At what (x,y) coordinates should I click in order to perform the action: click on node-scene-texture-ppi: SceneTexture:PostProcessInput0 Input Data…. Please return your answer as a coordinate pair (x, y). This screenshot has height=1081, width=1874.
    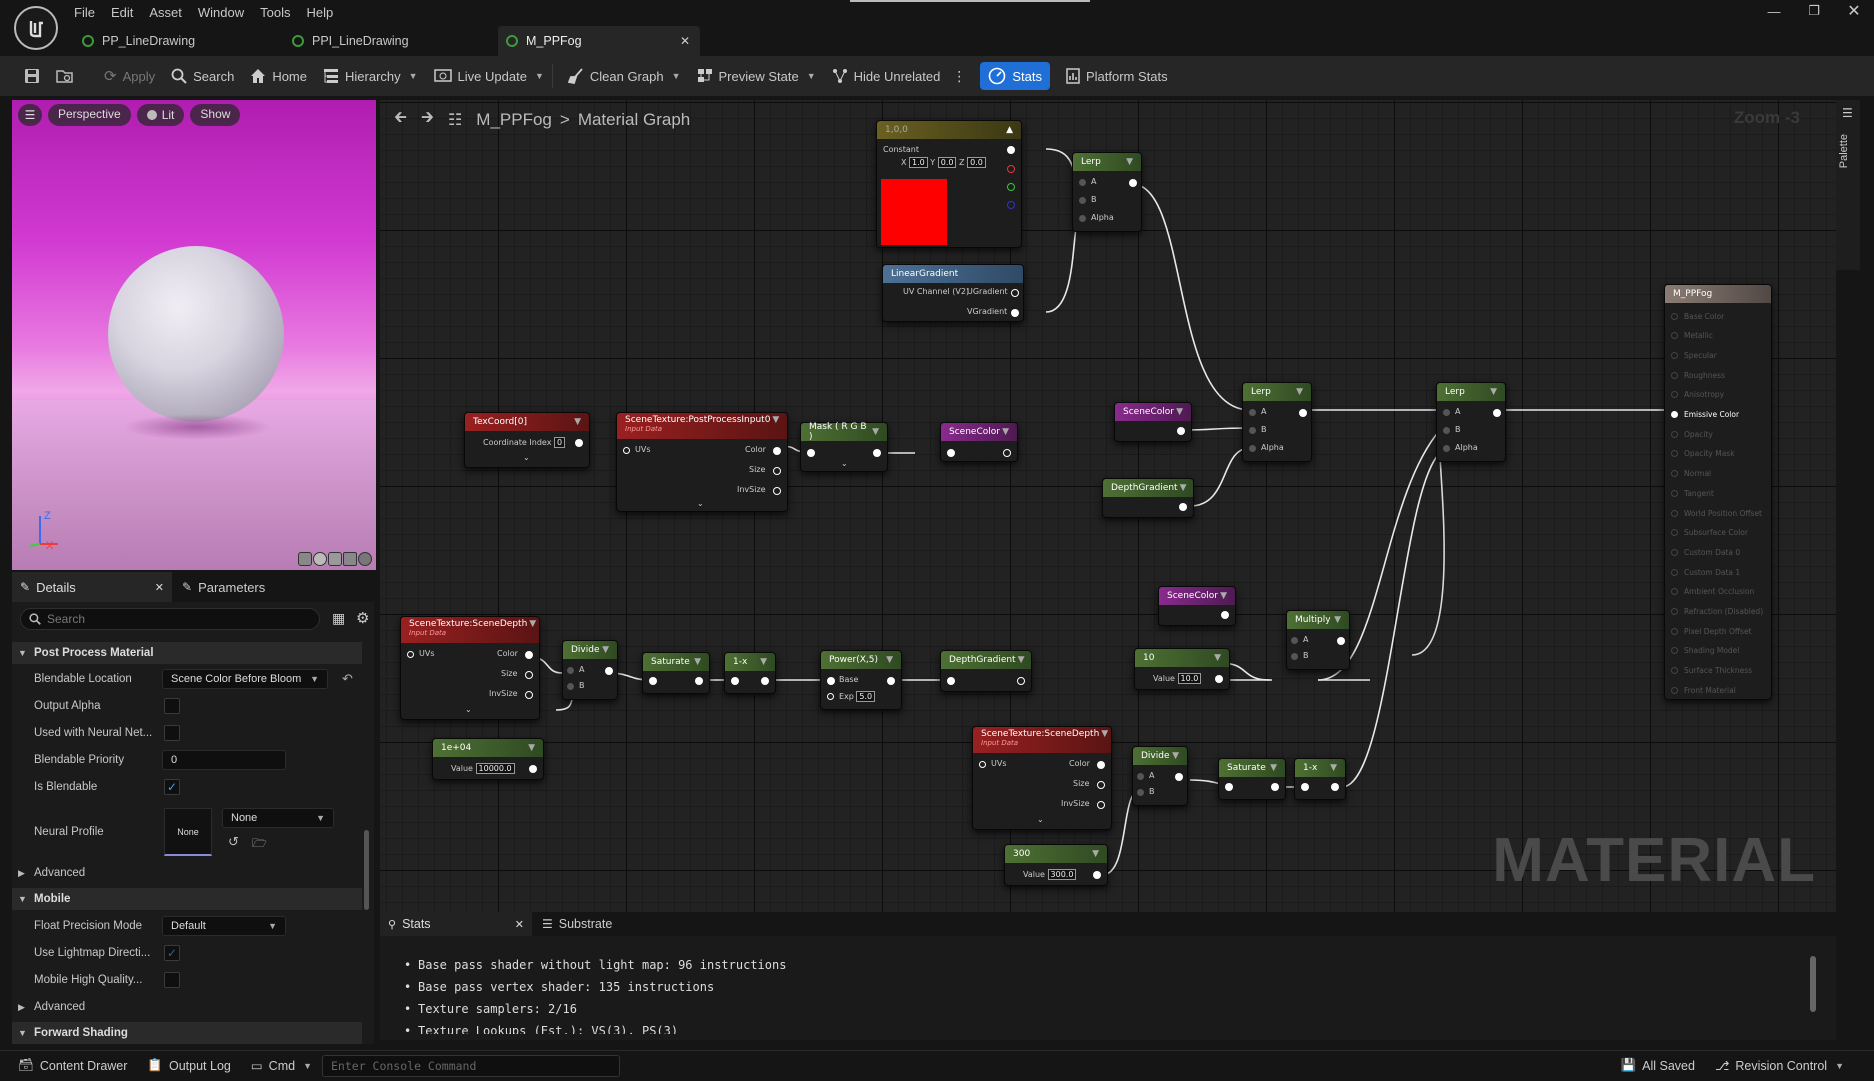
    Looking at the image, I should click on (702, 462).